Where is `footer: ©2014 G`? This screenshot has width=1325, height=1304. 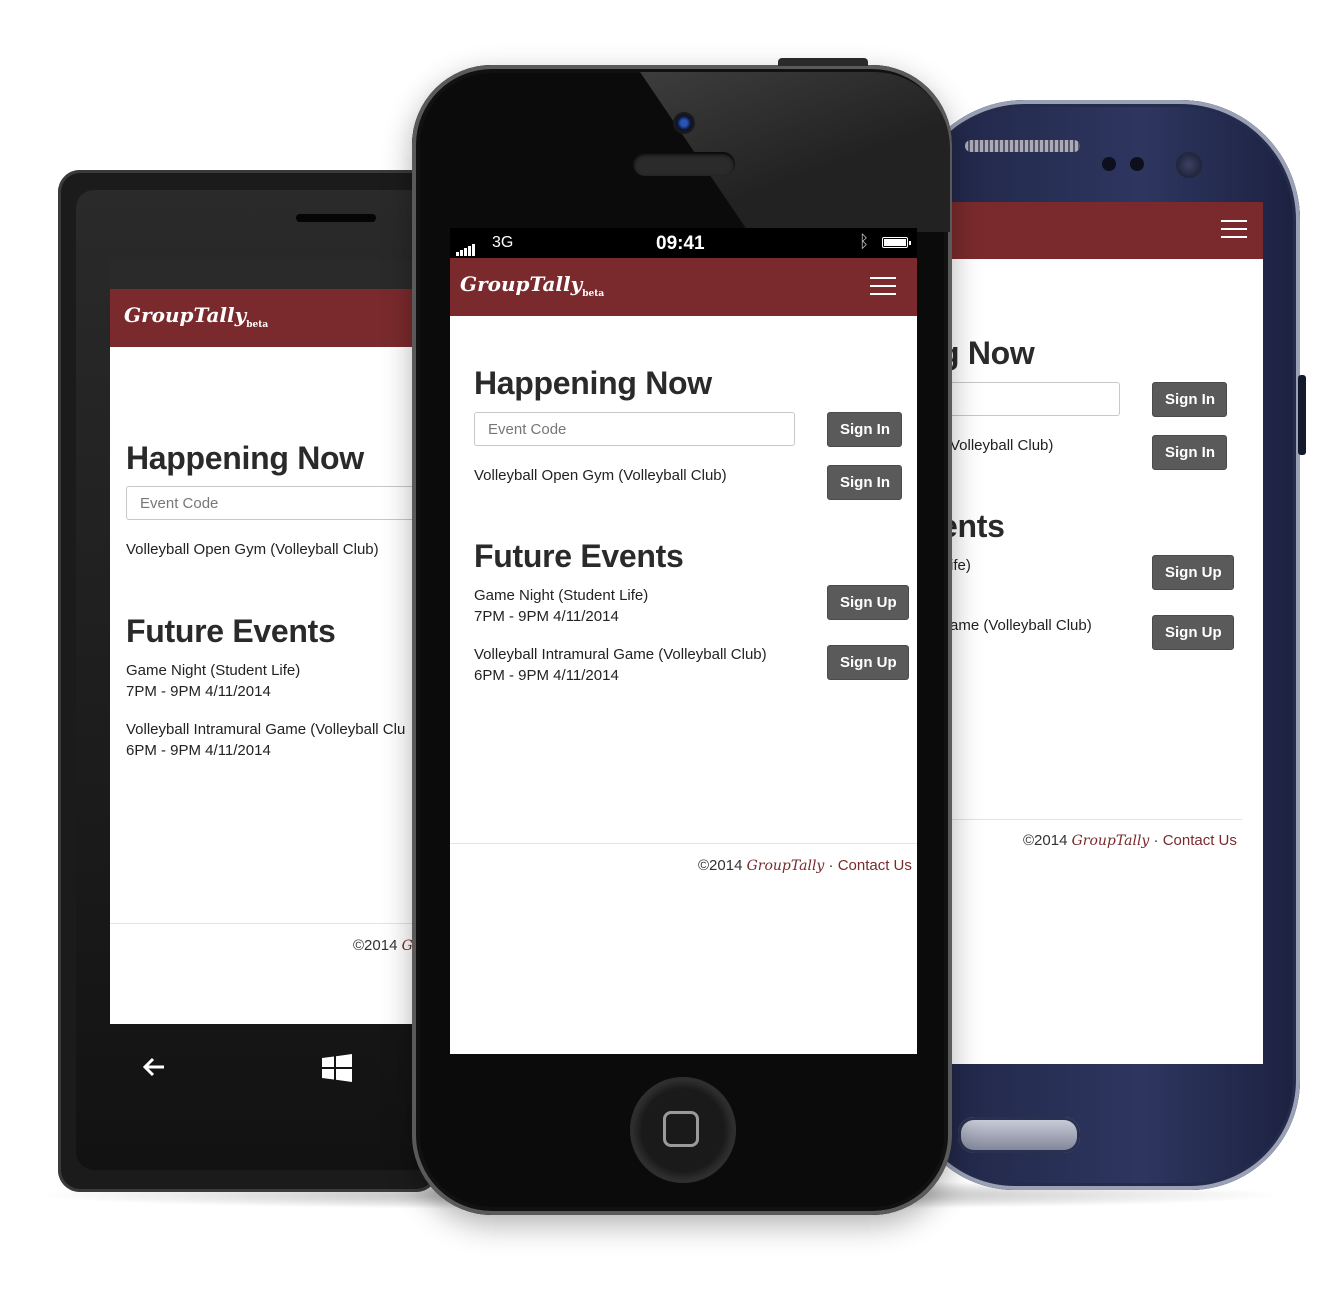
footer: ©2014 G is located at coordinates (383, 945).